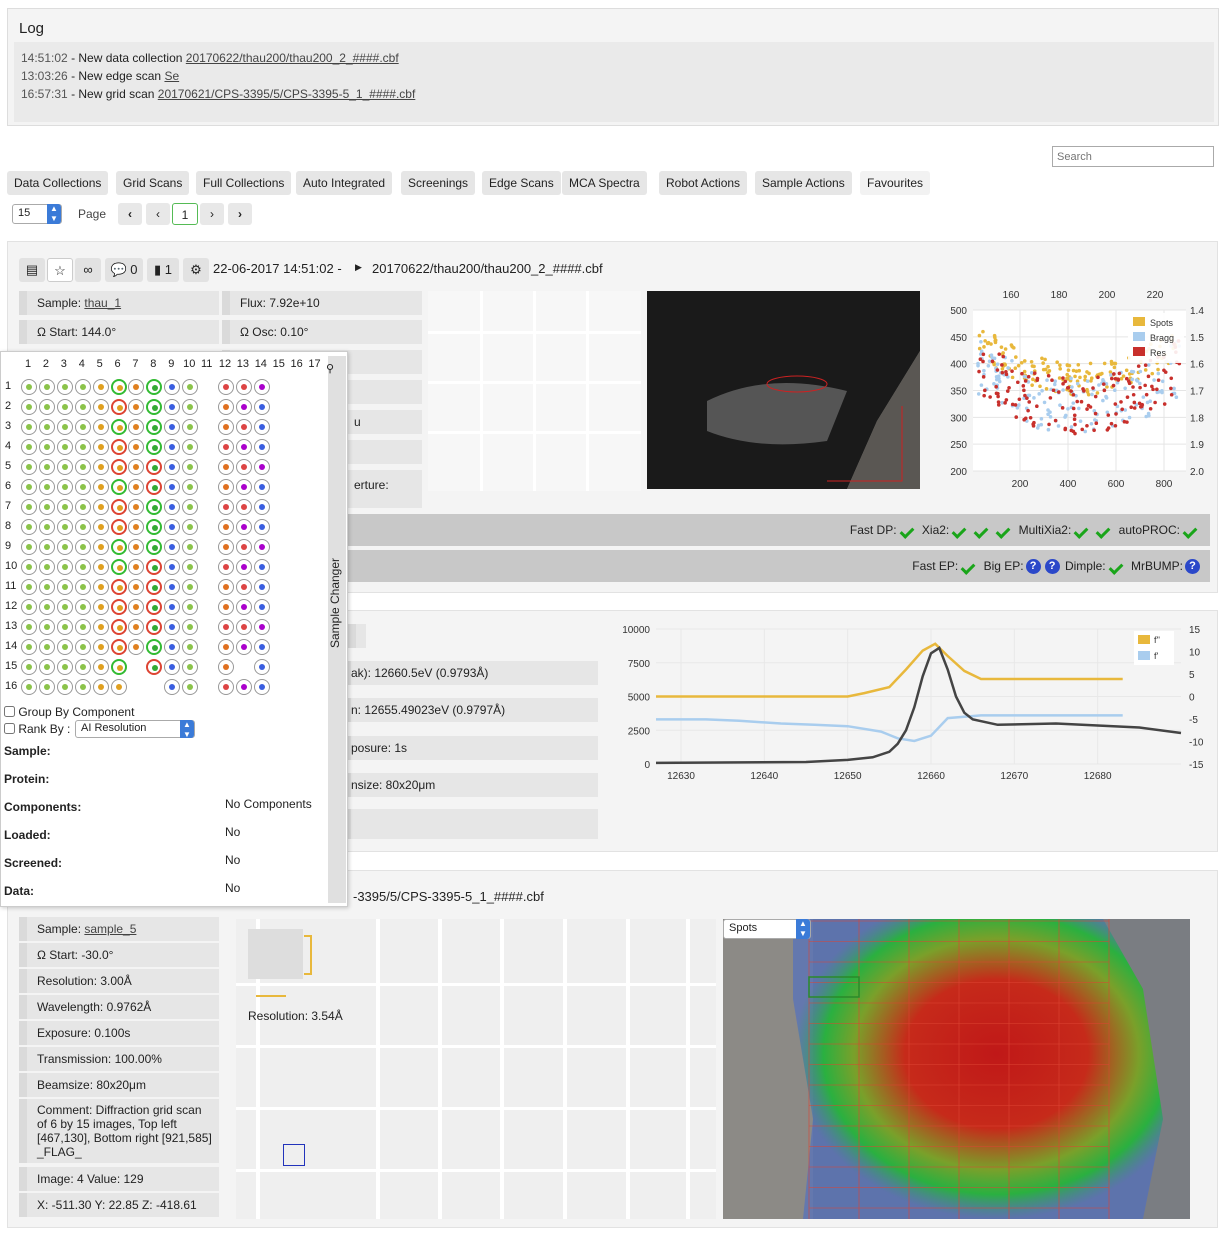 The image size is (1228, 1239). I want to click on sample-link: thau_1, so click(102, 303).